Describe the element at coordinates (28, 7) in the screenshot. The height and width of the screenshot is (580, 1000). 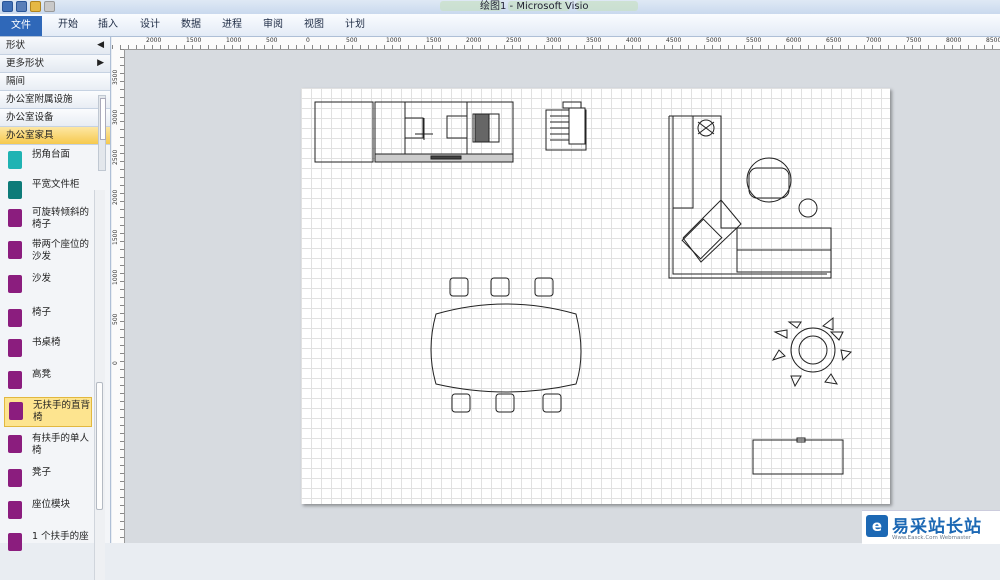
I see `quick-access-toolbar` at that location.